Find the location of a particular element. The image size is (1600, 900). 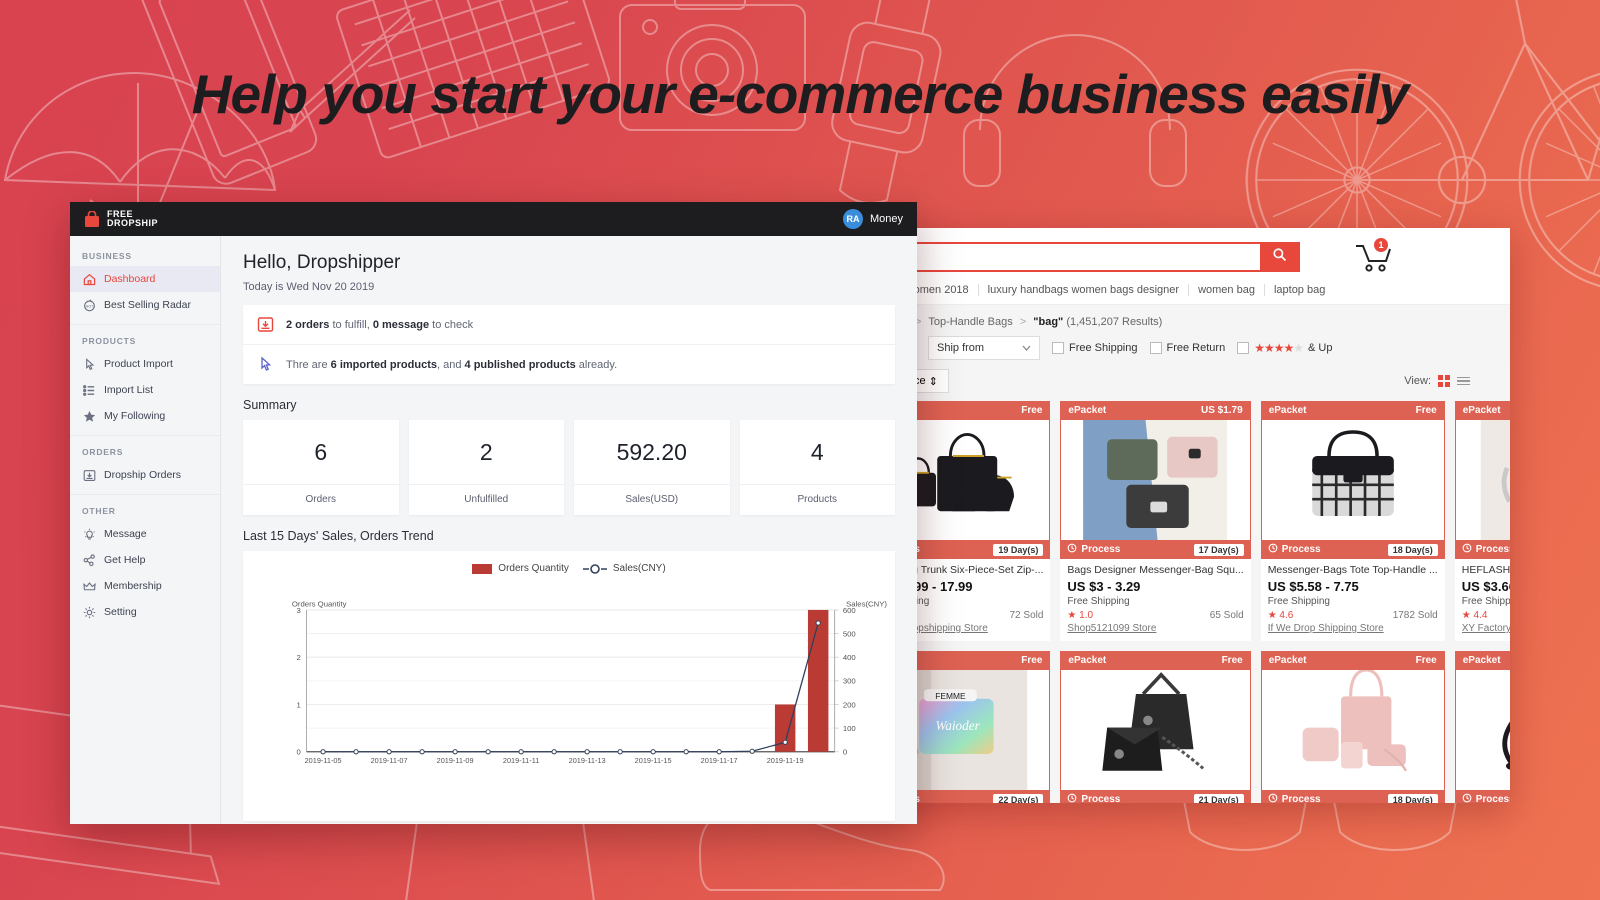

product-card: ePacket Free Process 21 Day(s) is located at coordinates (1155, 727).